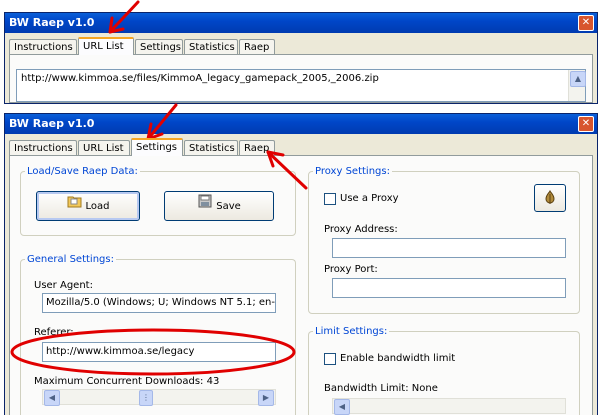  What do you see at coordinates (369, 198) in the screenshot?
I see `use-proxy-label: Use a Proxy` at bounding box center [369, 198].